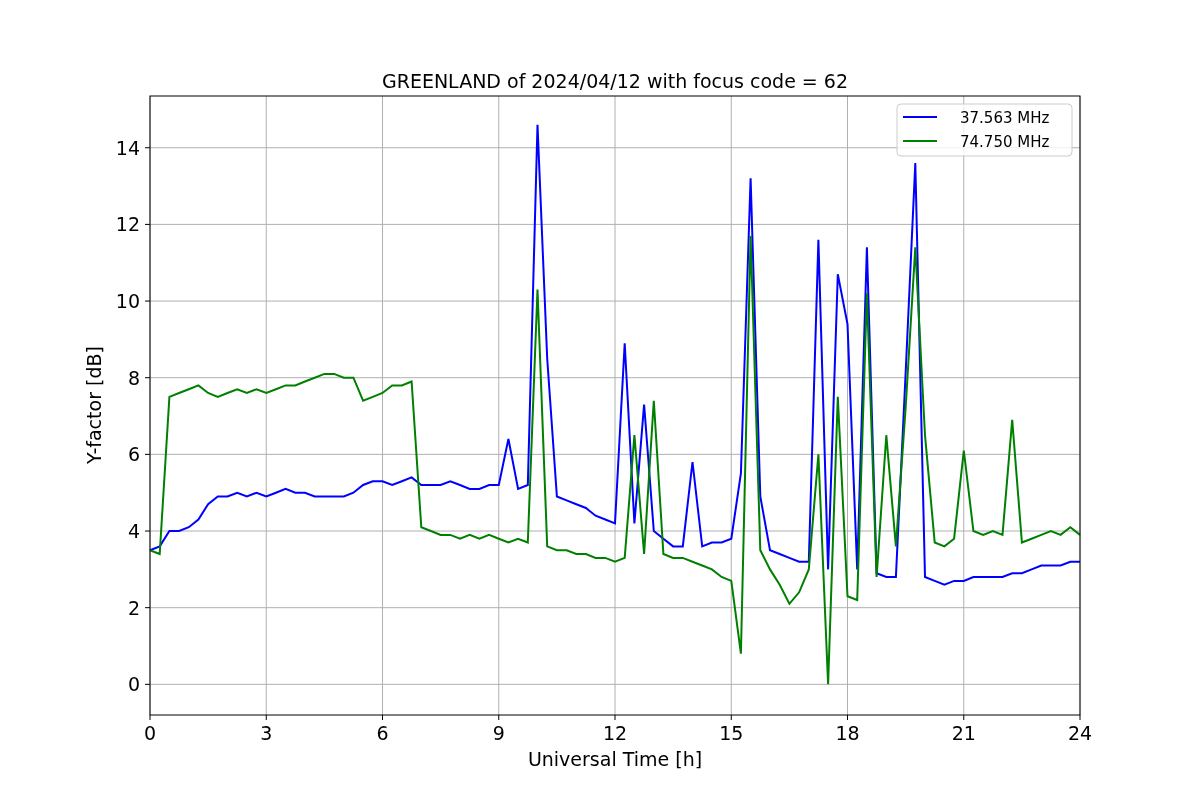 The image size is (1200, 800). Describe the element at coordinates (133, 684) in the screenshot. I see `y-tick-label: 0` at that location.